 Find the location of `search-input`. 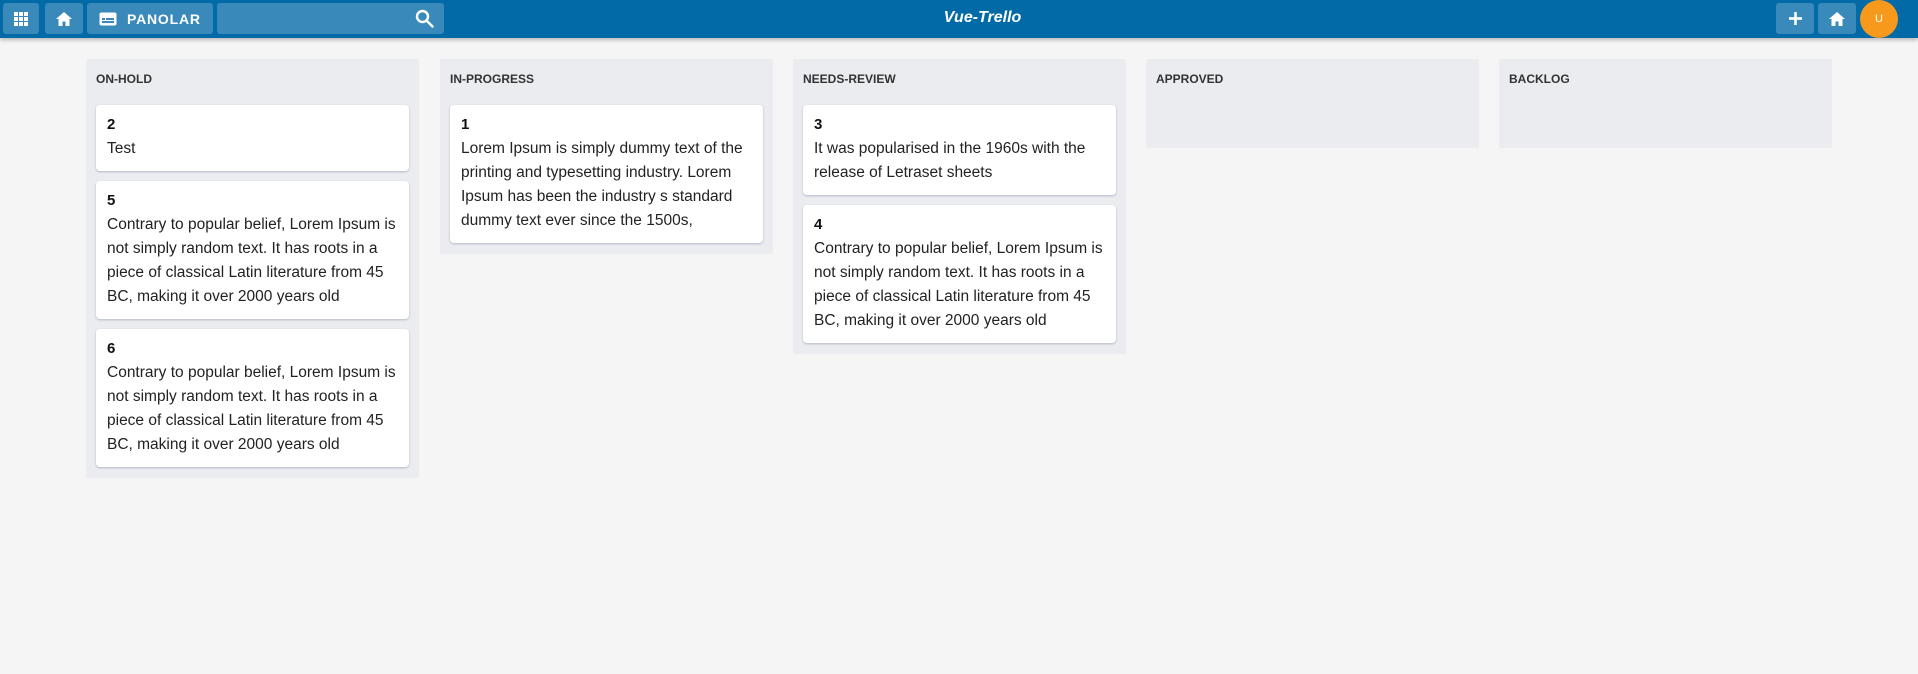

search-input is located at coordinates (315, 19).